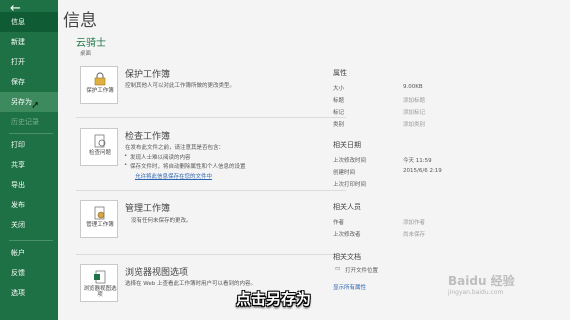 The height and width of the screenshot is (320, 570). Describe the element at coordinates (100, 292) in the screenshot. I see `browser-view-options-button-label: 浏览器视图选项` at that location.